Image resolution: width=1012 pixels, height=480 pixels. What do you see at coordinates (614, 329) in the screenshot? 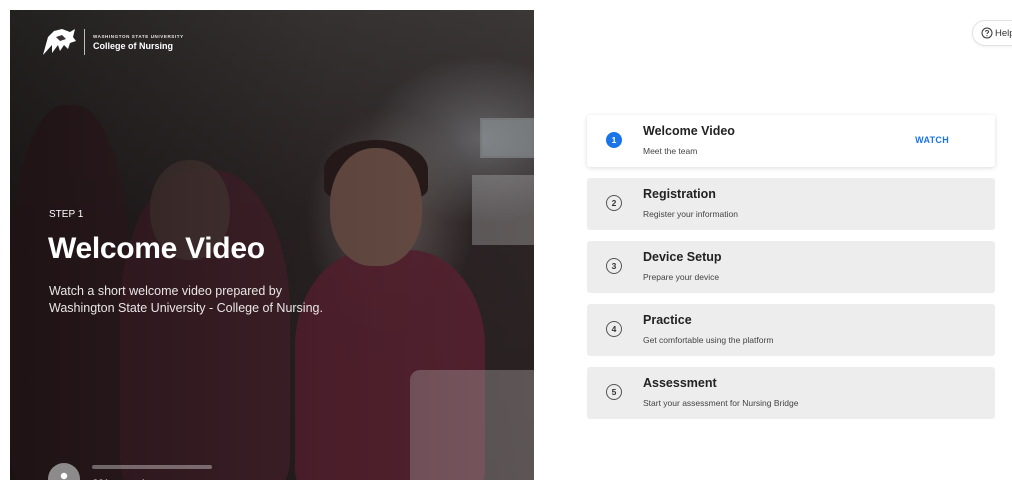
I see `step-number: 4` at bounding box center [614, 329].